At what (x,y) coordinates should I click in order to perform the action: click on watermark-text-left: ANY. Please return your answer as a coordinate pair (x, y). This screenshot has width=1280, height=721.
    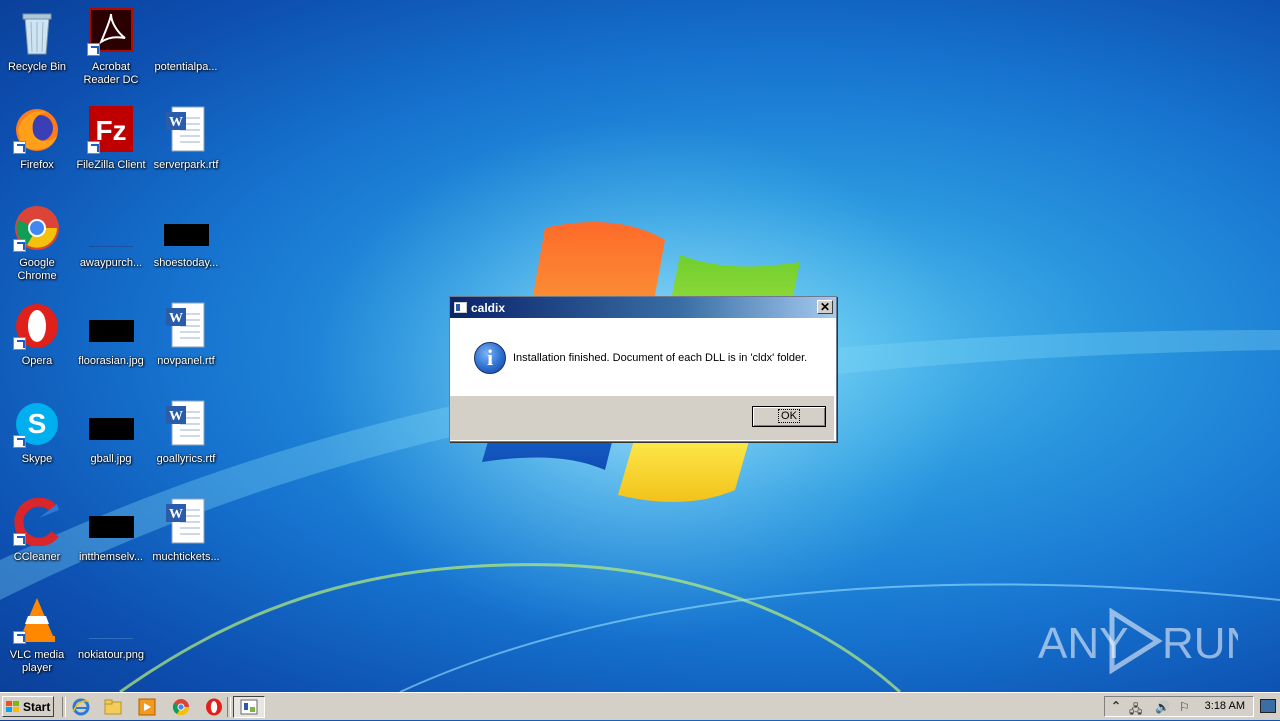
    Looking at the image, I should click on (1083, 643).